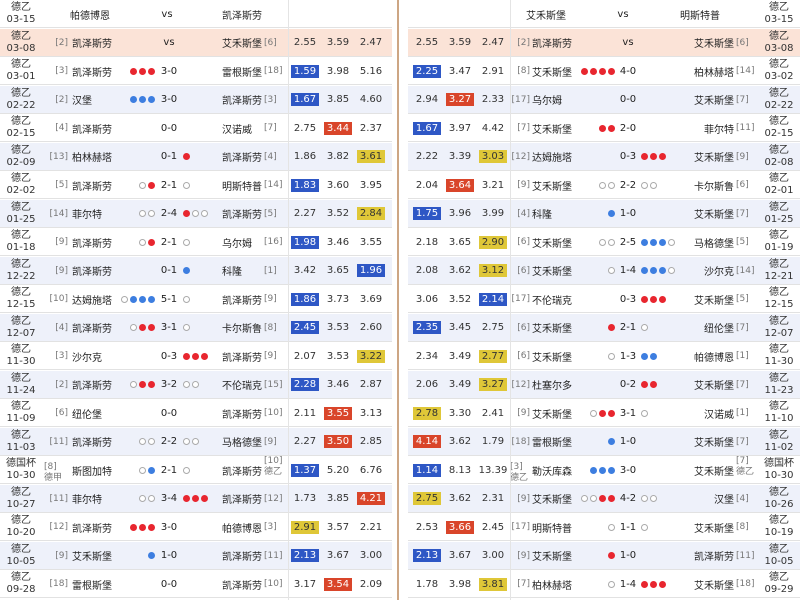 The width and height of the screenshot is (800, 600). Describe the element at coordinates (169, 270) in the screenshot. I see `score-value: 0-1` at that location.